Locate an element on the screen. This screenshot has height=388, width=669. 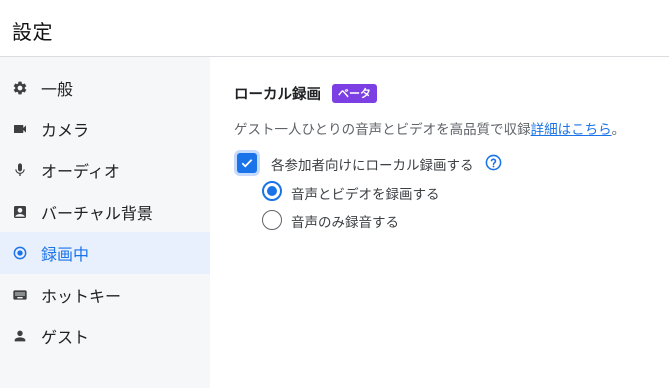
sidebar-item-general: 一般 is located at coordinates (105, 88).